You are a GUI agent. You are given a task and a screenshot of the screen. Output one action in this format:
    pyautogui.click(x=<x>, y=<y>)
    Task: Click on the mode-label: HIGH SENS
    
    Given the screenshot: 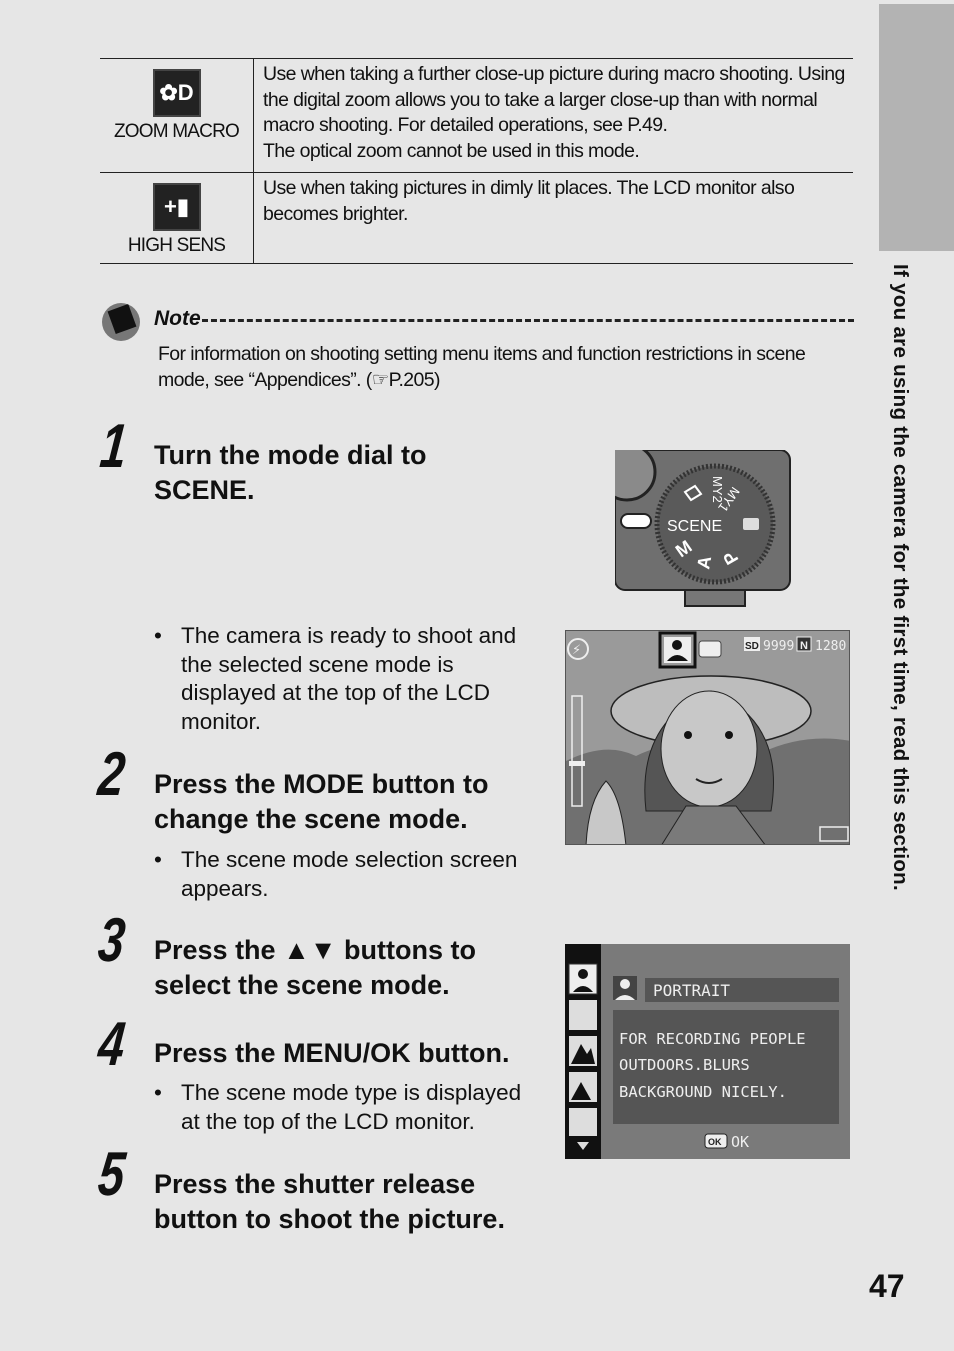 What is the action you would take?
    pyautogui.click(x=176, y=245)
    